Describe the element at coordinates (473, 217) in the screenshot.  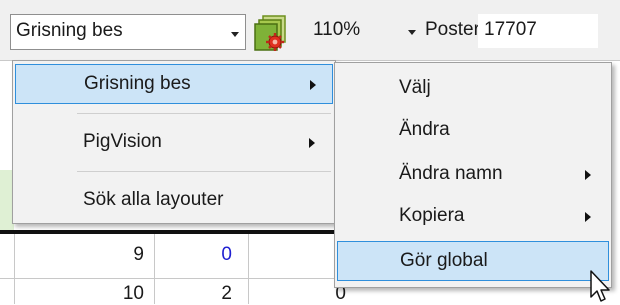
I see `menu-item-kopiera: Kopiera` at that location.